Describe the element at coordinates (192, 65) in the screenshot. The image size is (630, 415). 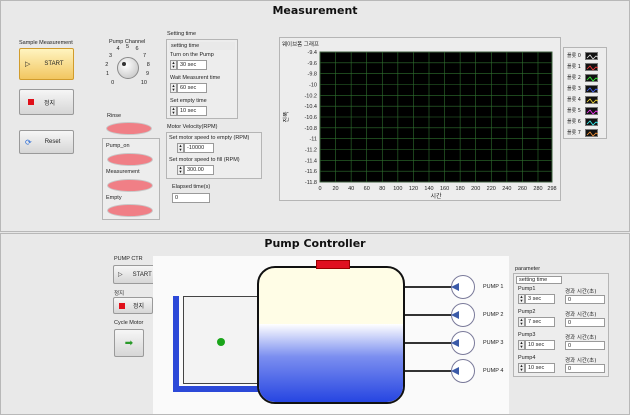
I see `turn-on-input: 30 sec` at that location.